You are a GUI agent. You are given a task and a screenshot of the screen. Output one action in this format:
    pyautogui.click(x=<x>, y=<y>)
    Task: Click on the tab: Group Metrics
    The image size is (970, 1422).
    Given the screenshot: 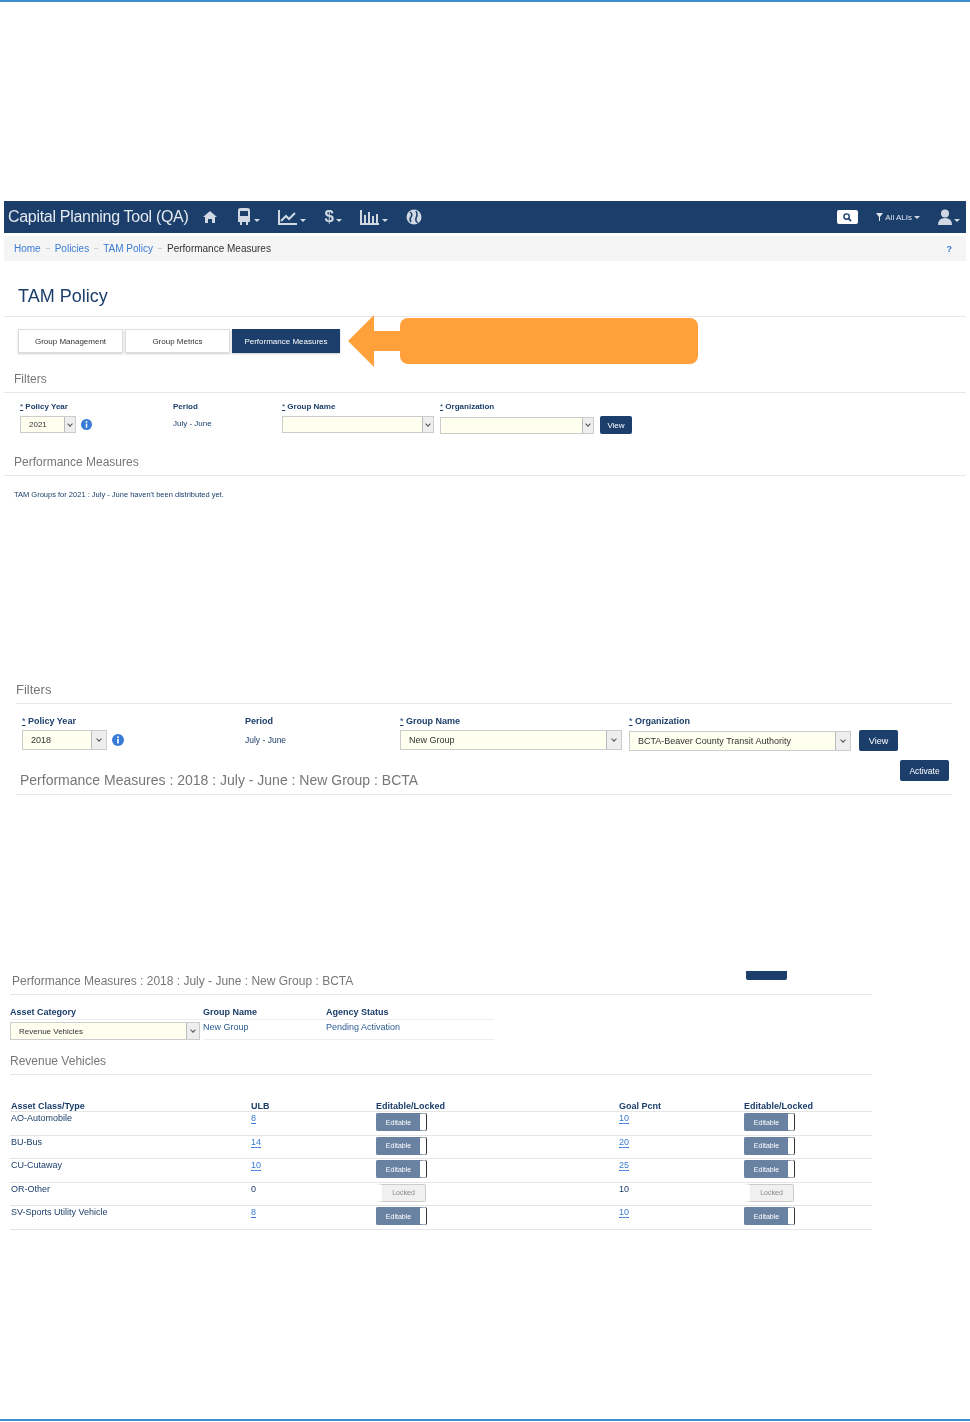 What is the action you would take?
    pyautogui.click(x=177, y=341)
    